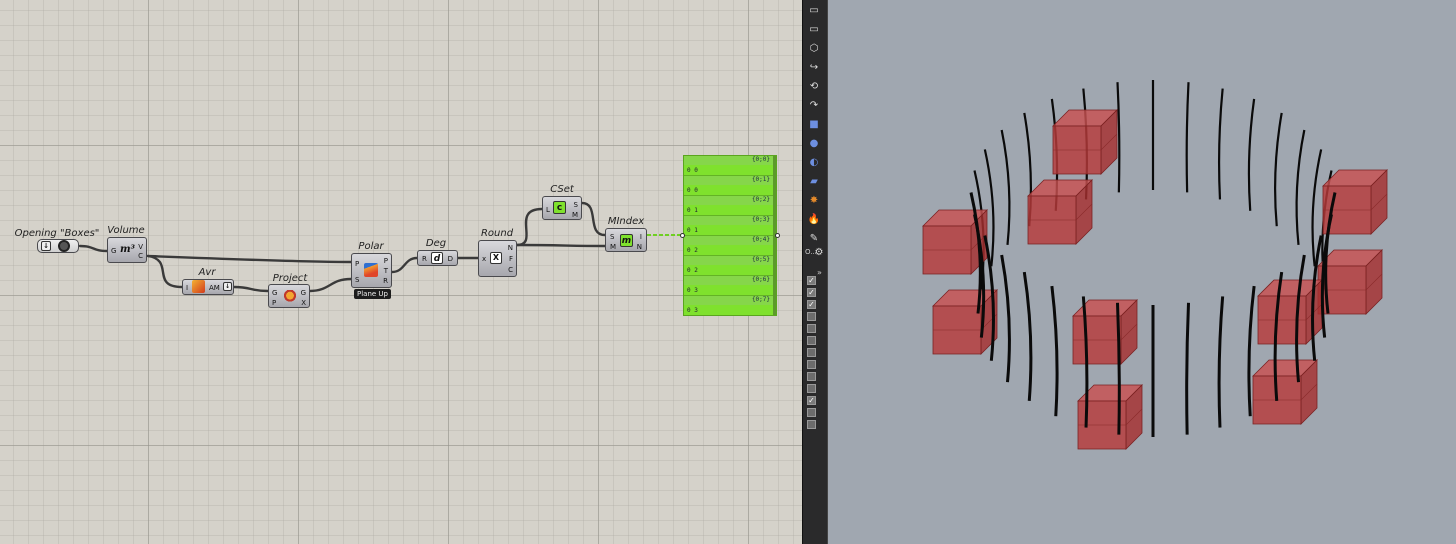  What do you see at coordinates (357, 280) in the screenshot?
I see `polar-input-s: S` at bounding box center [357, 280].